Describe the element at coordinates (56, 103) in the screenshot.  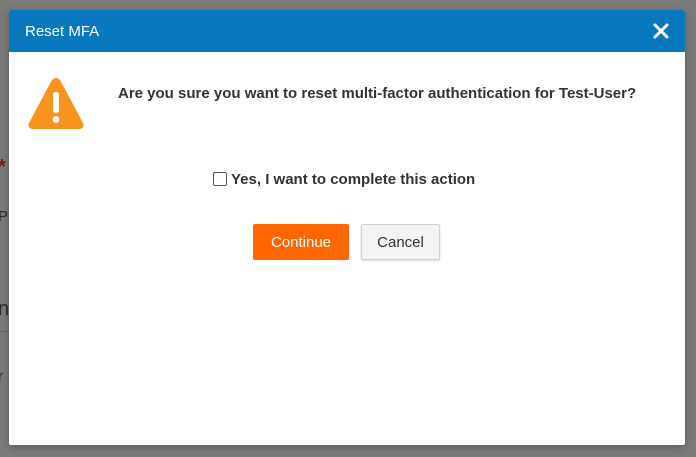
I see `warning-triangle-icon` at that location.